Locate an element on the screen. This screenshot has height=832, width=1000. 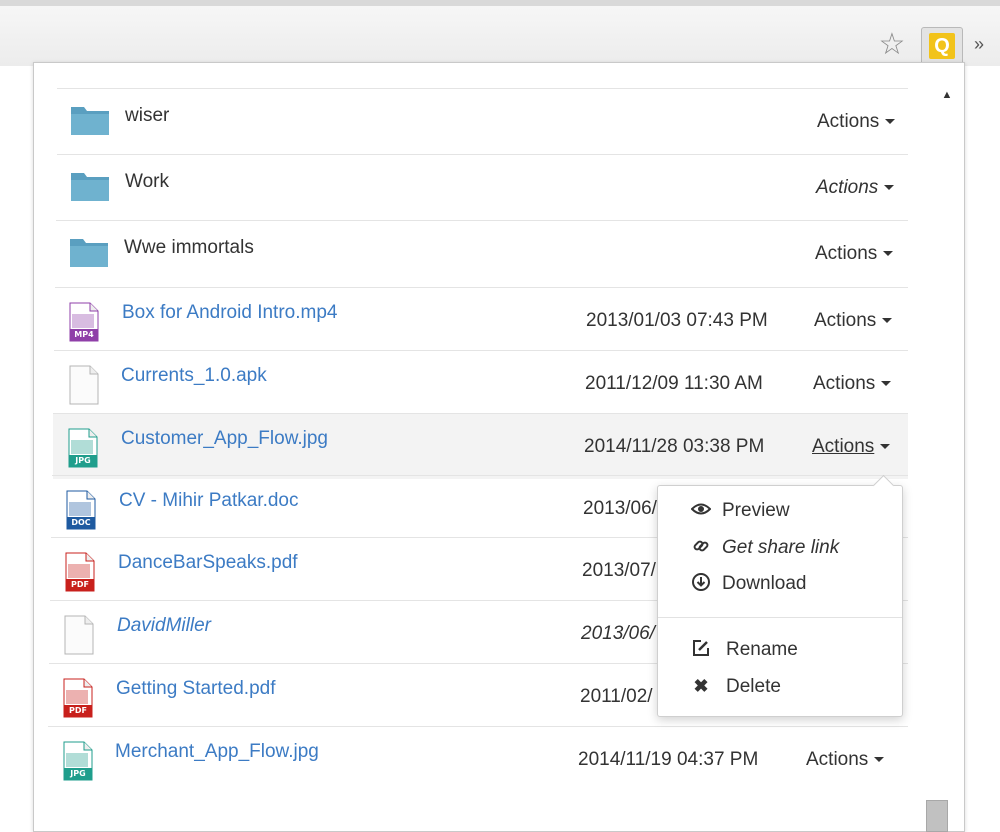
folder-row: Work Actions is located at coordinates (482, 187).